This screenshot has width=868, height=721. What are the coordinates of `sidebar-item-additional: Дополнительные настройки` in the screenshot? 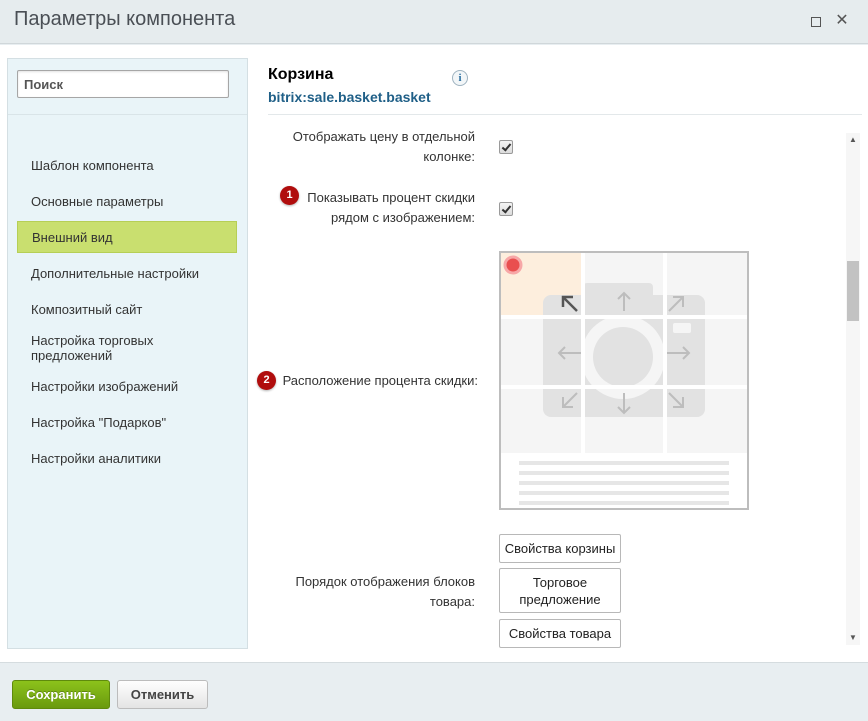 It's located at (127, 273).